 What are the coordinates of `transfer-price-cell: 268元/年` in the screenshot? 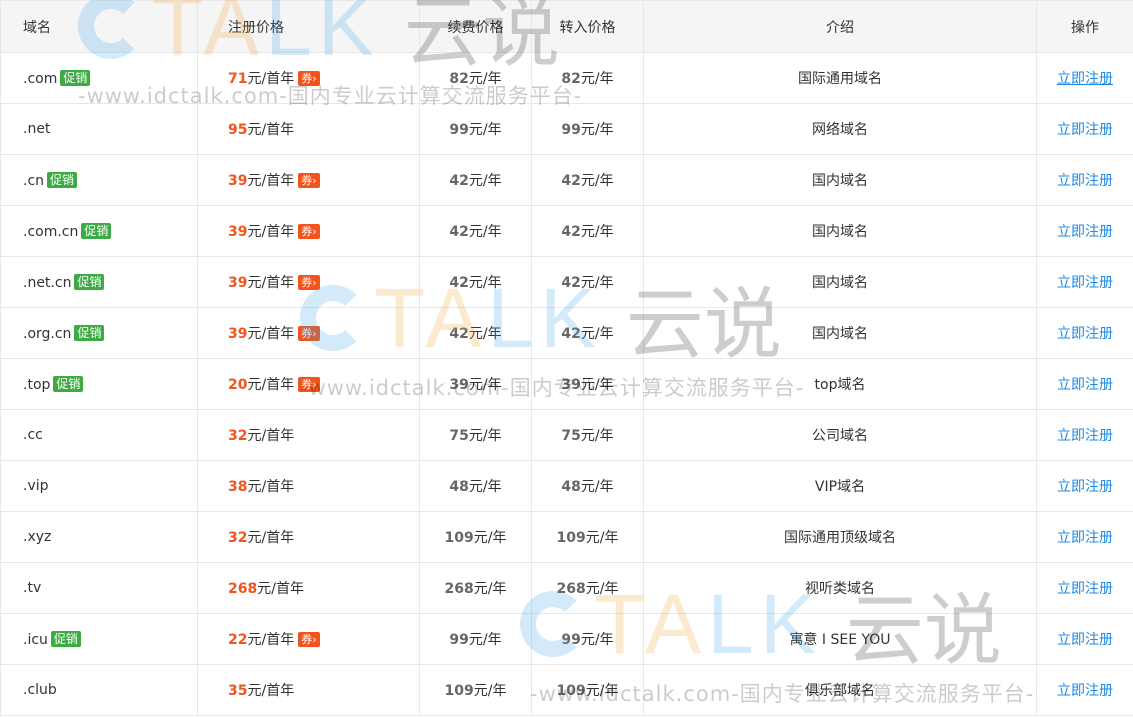 It's located at (587, 588).